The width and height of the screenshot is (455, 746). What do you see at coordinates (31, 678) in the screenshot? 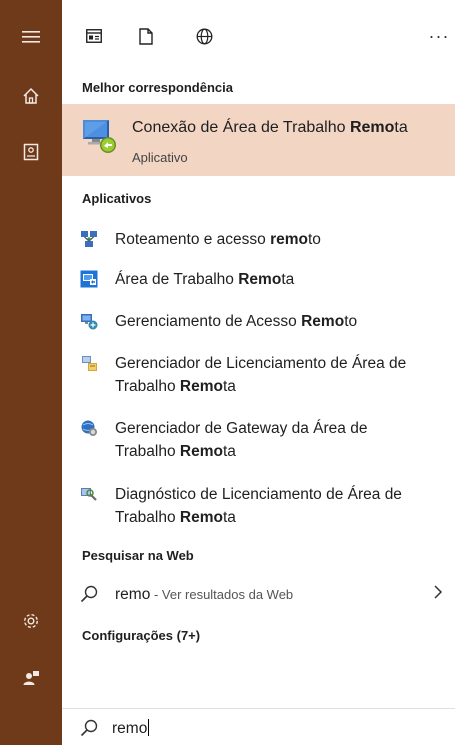
I see `feedback-icon` at bounding box center [31, 678].